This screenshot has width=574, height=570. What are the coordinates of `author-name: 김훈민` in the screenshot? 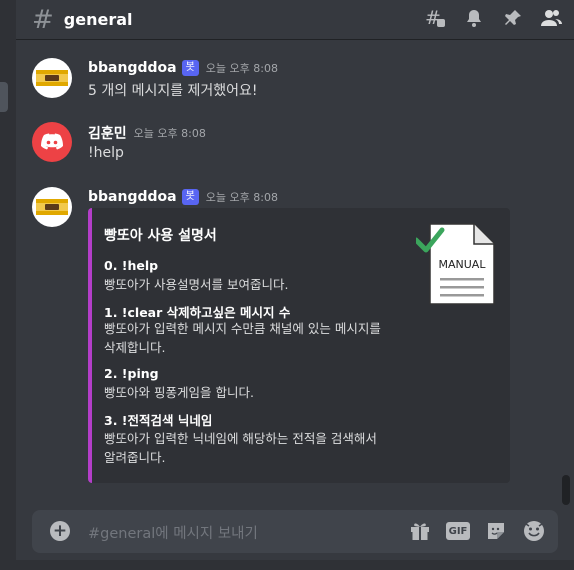 It's located at (107, 133).